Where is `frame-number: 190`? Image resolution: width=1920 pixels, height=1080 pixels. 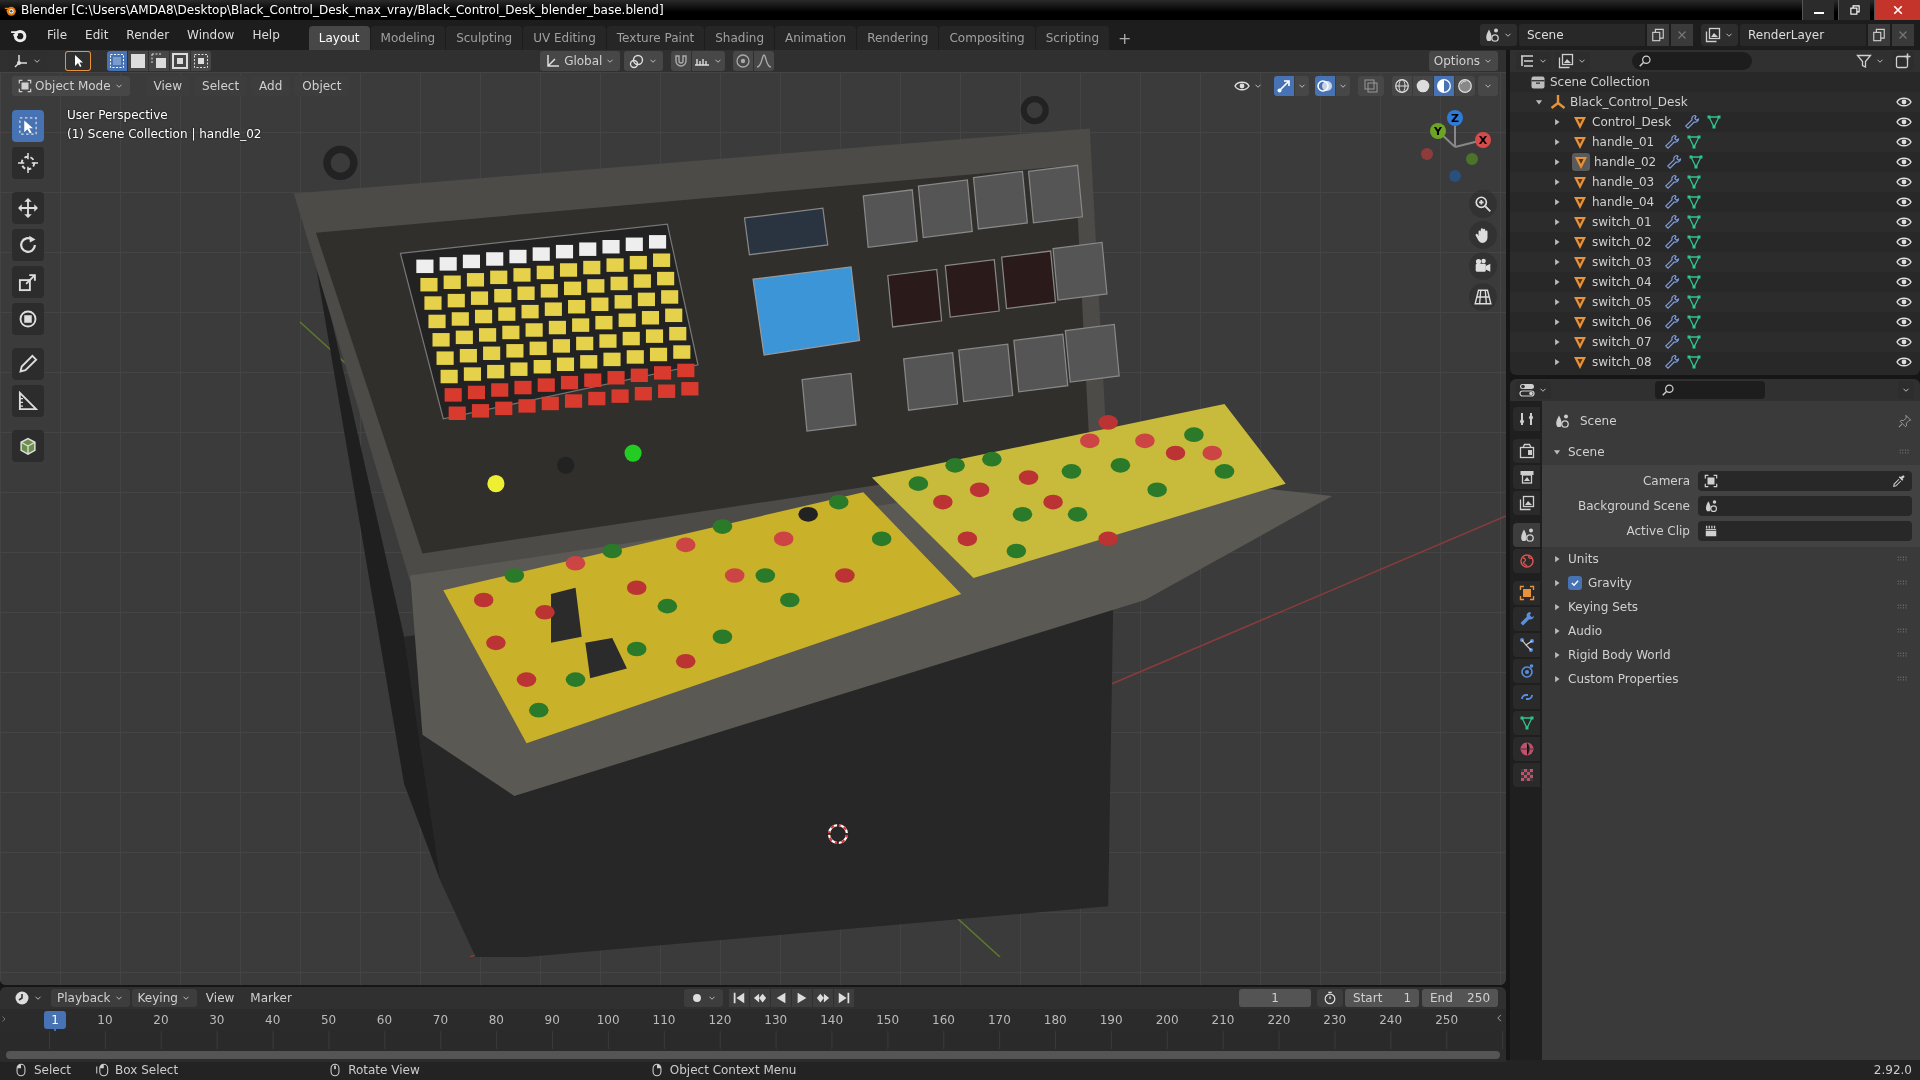
frame-number: 190 is located at coordinates (1111, 1020).